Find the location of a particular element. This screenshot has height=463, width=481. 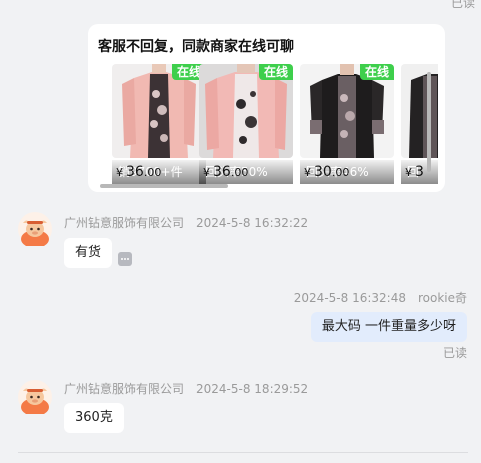

price-integer: 3 is located at coordinates (419, 172).